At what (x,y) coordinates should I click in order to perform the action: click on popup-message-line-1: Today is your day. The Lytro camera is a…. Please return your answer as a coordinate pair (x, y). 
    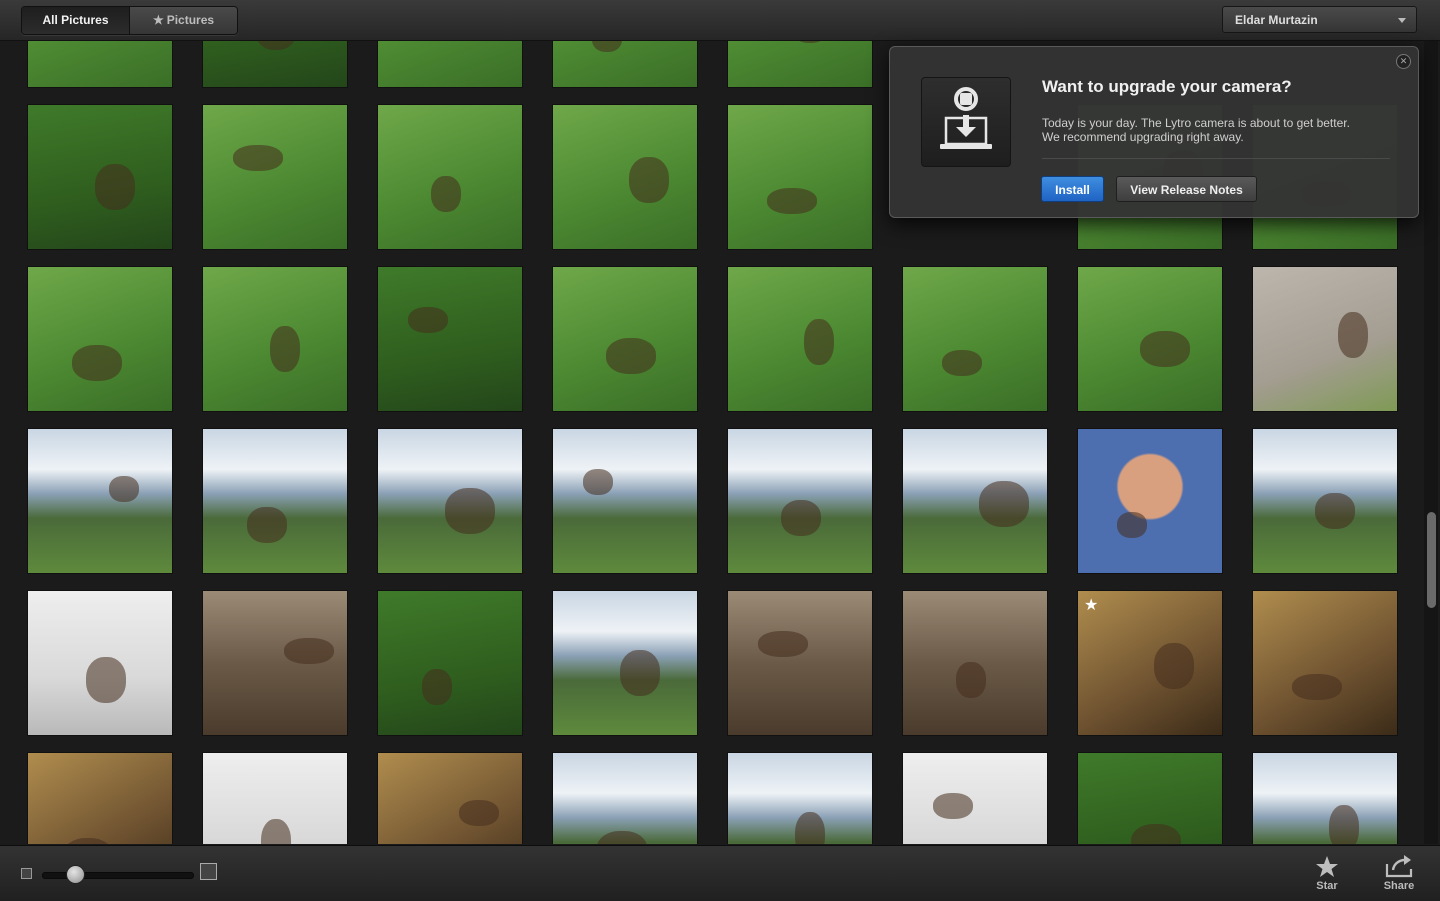
    Looking at the image, I should click on (1196, 123).